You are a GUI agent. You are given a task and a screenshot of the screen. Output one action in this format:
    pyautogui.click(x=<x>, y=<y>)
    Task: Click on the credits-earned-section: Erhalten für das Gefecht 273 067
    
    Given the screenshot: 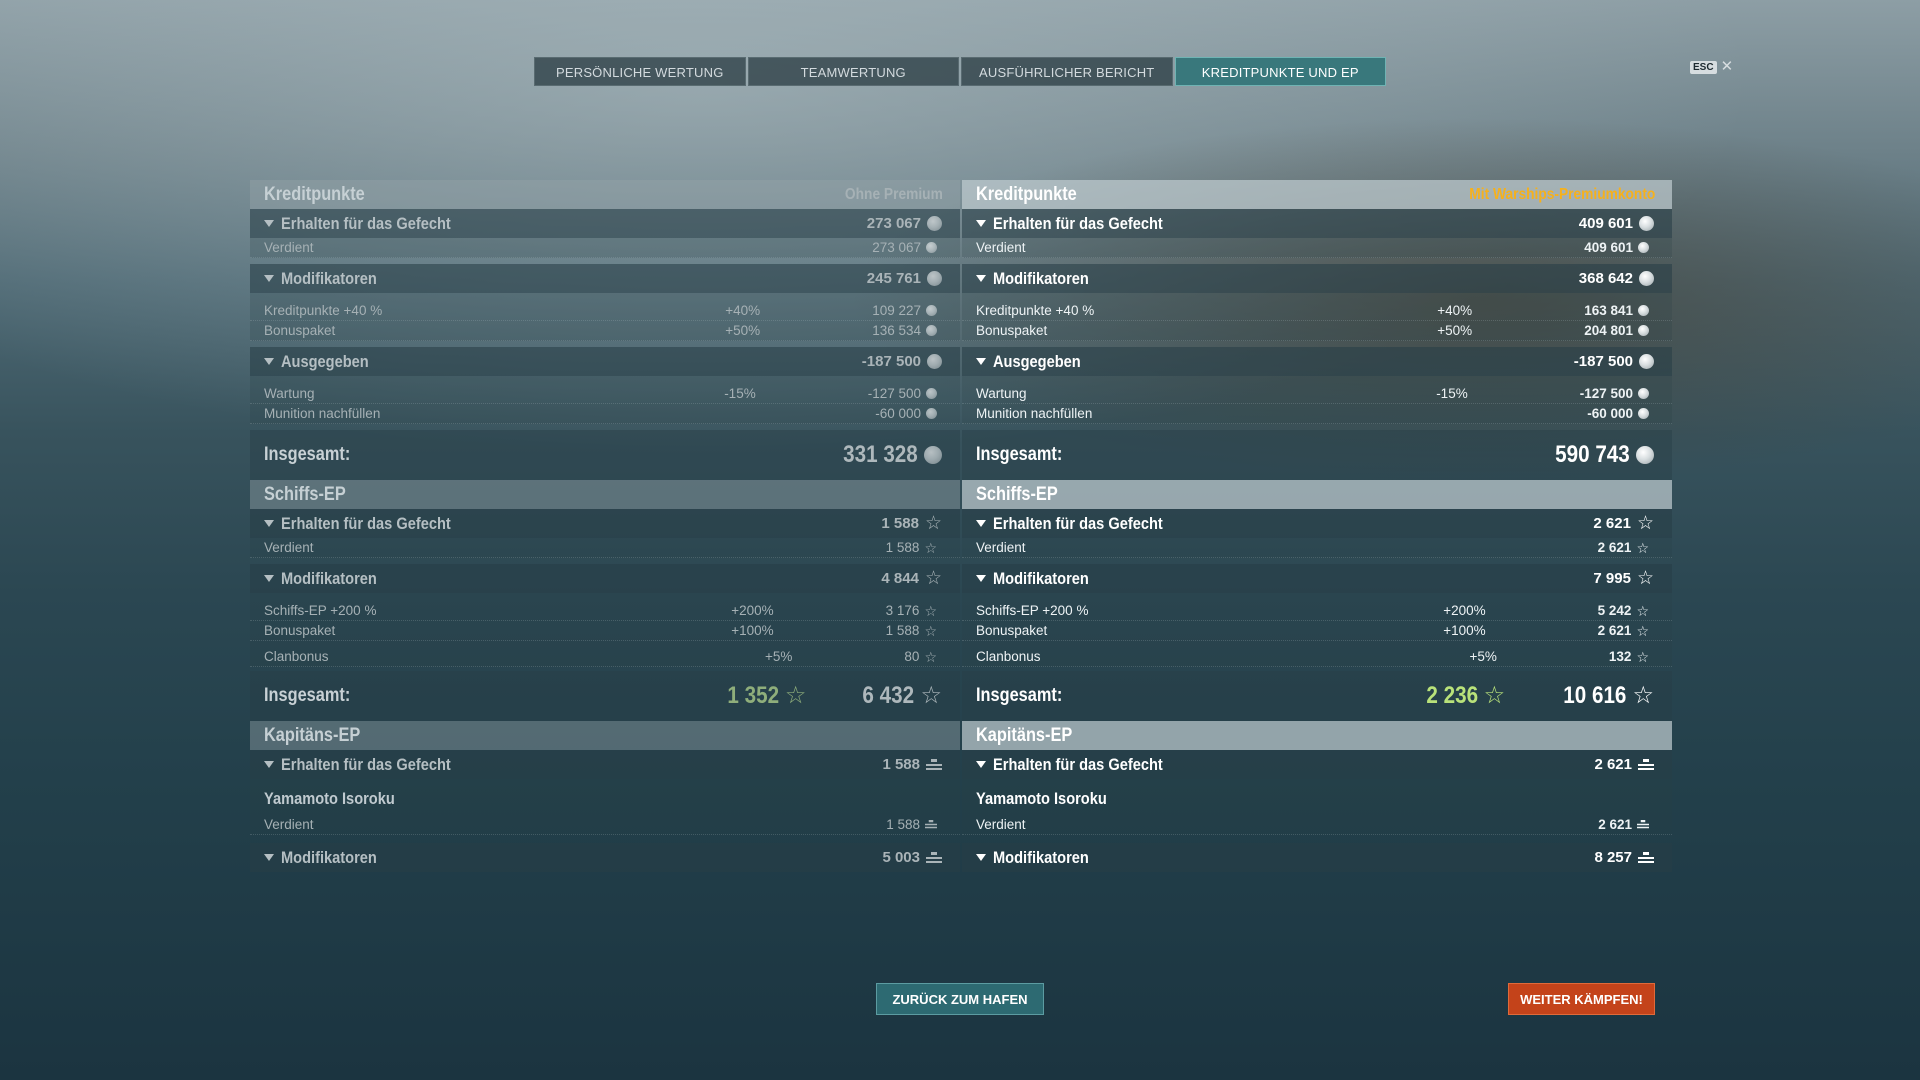 What is the action you would take?
    pyautogui.click(x=605, y=223)
    